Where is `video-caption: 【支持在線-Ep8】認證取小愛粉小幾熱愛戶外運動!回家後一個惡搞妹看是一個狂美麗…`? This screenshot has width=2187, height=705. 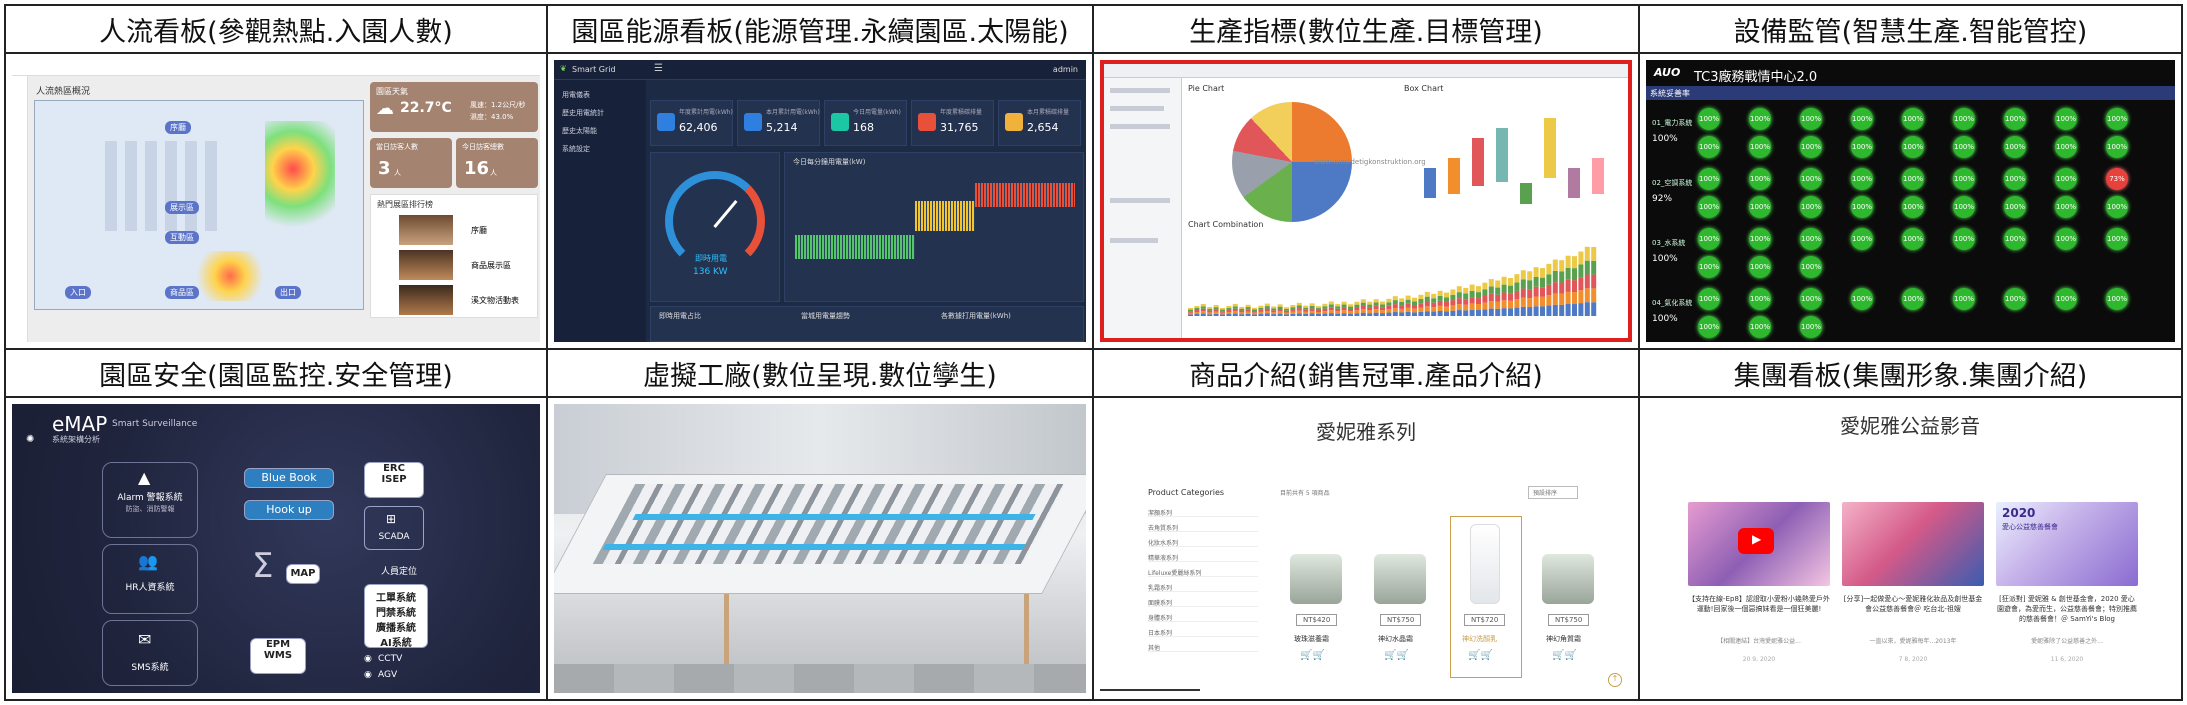
video-caption: 【支持在線-Ep8】認證取小愛粉小幾熱愛戶外運動!回家後一個惡搞妹看是一個狂美麗… is located at coordinates (1759, 604).